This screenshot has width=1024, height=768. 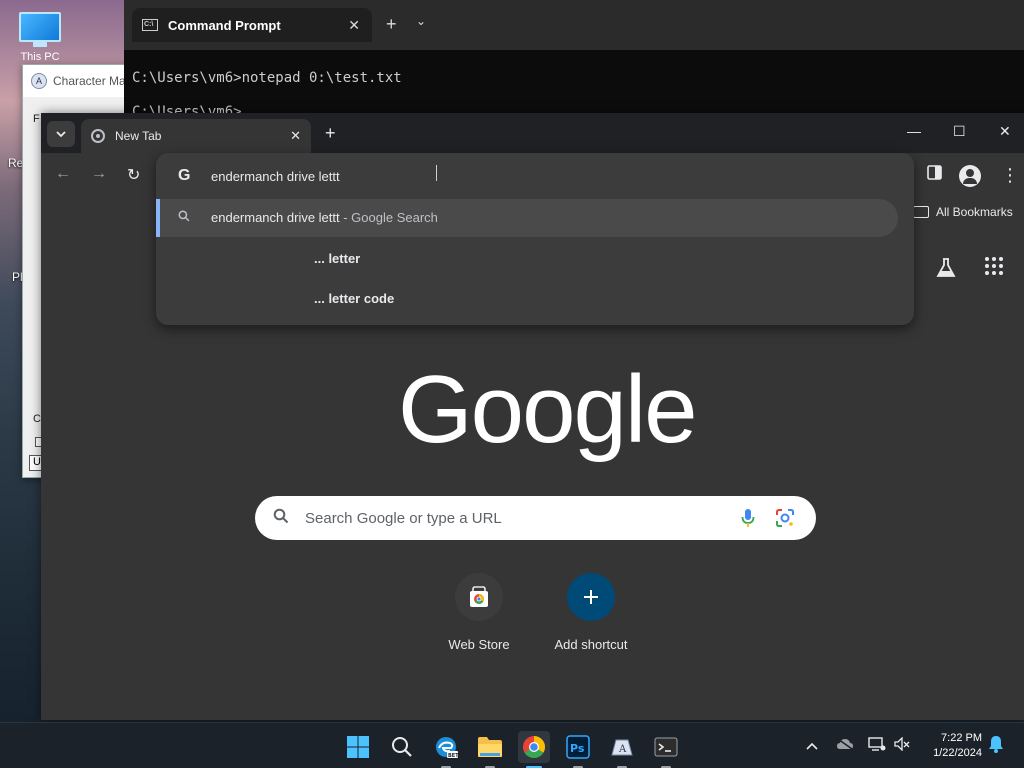 What do you see at coordinates (354, 298) in the screenshot?
I see `omnibox-suggestion: ... letter code` at bounding box center [354, 298].